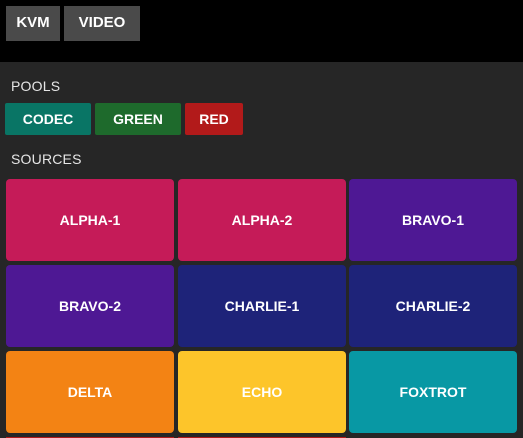 The width and height of the screenshot is (523, 438). I want to click on pool-red: RED, so click(214, 119).